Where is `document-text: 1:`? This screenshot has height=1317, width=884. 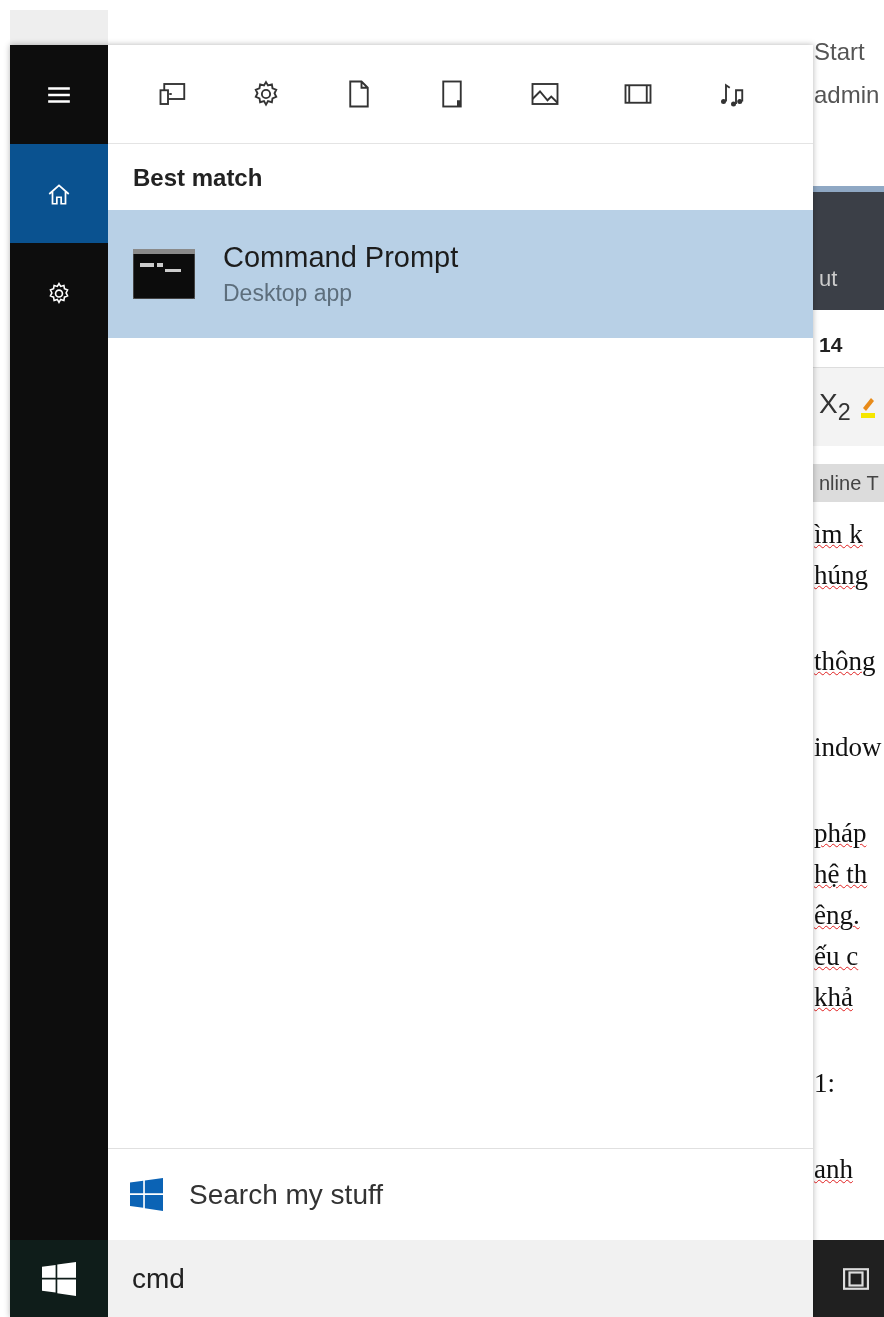 document-text: 1: is located at coordinates (824, 1083).